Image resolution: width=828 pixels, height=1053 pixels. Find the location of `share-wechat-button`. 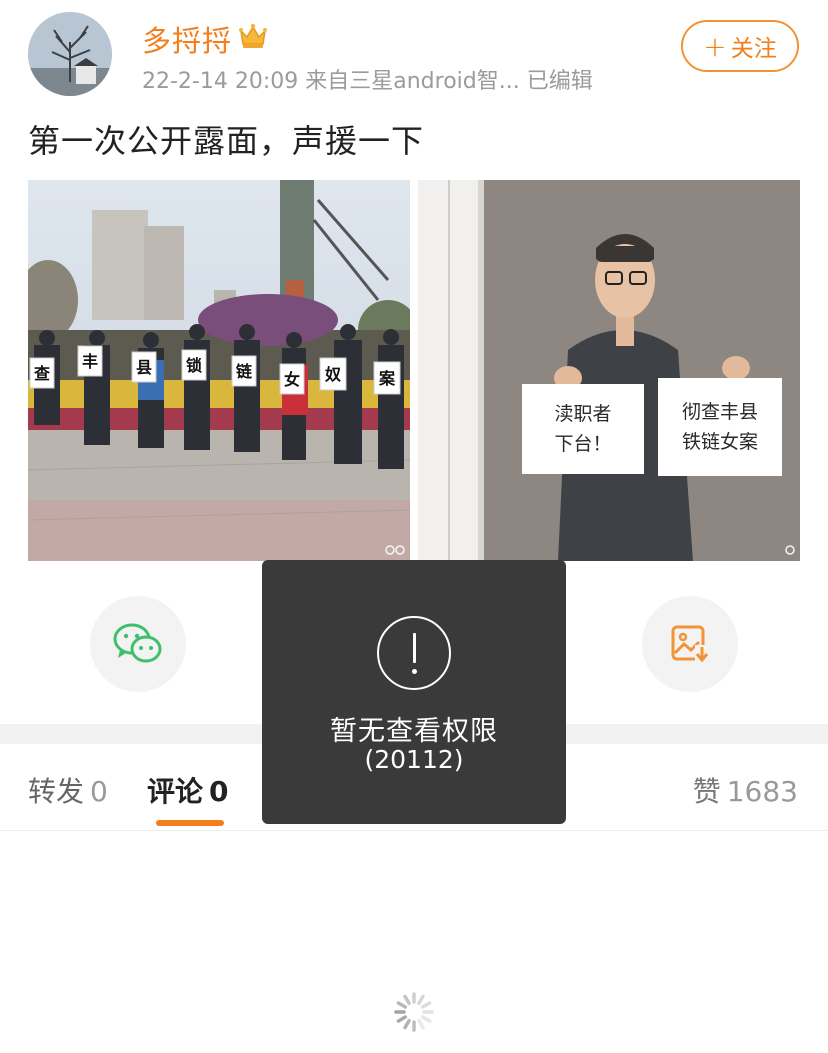

share-wechat-button is located at coordinates (138, 644).